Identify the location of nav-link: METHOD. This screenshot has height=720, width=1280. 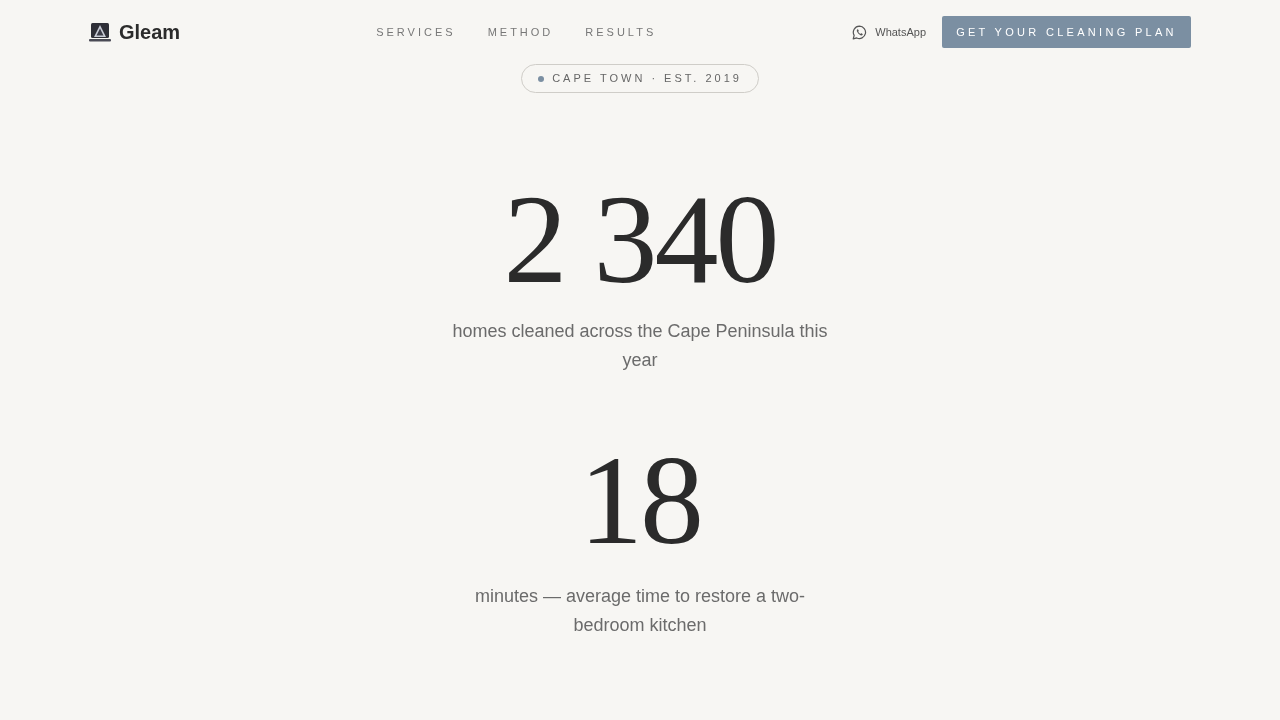
(520, 32).